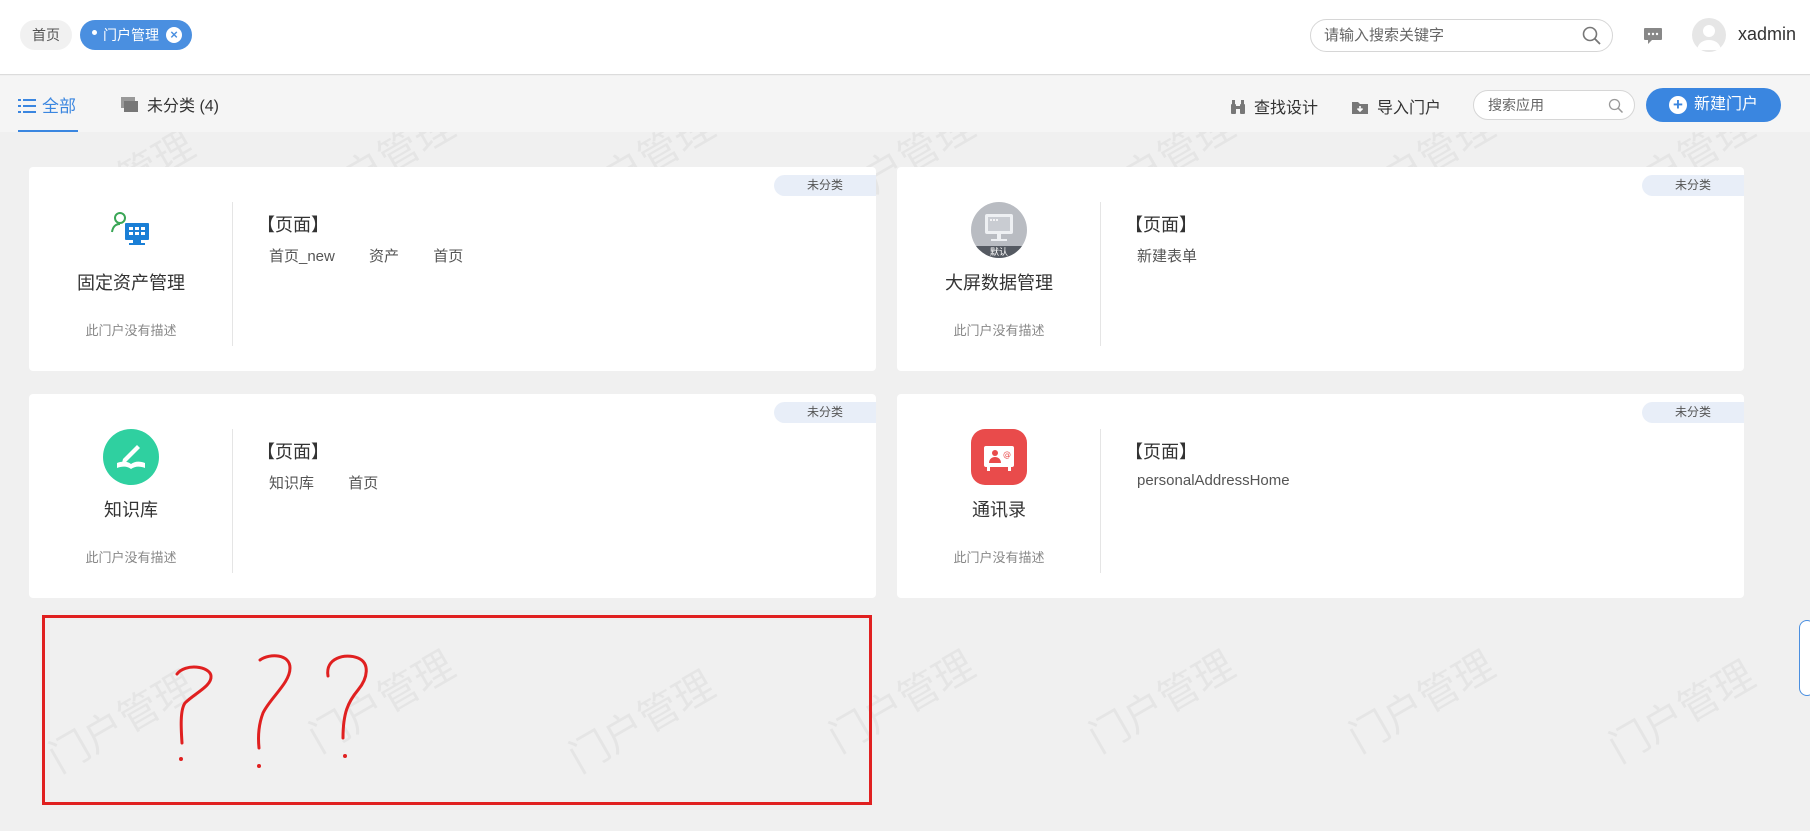 The height and width of the screenshot is (831, 1810). I want to click on portal-name: 固定资产管理, so click(131, 283).